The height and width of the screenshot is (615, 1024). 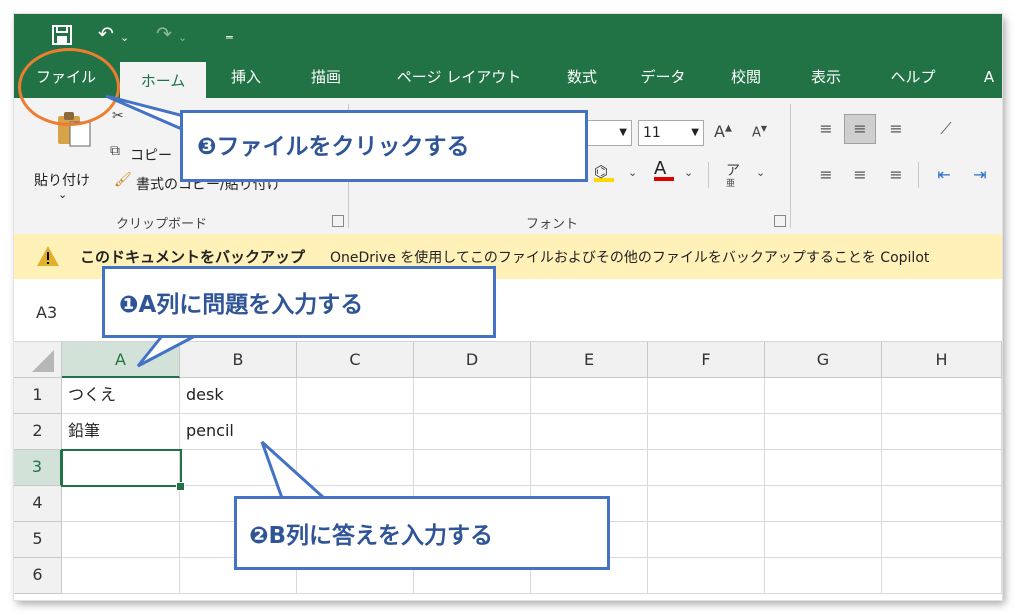 What do you see at coordinates (333, 147) in the screenshot?
I see `callout-step3-text: ❸ファイルをクリックする` at bounding box center [333, 147].